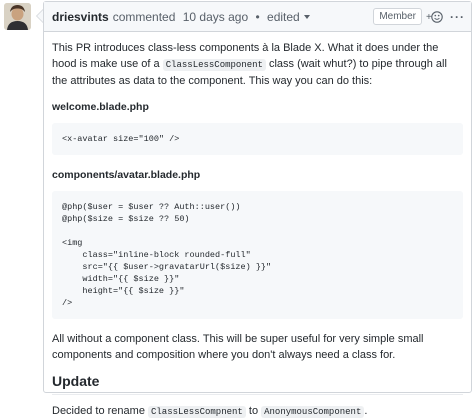  What do you see at coordinates (457, 17) in the screenshot?
I see `more-options-button: ···` at bounding box center [457, 17].